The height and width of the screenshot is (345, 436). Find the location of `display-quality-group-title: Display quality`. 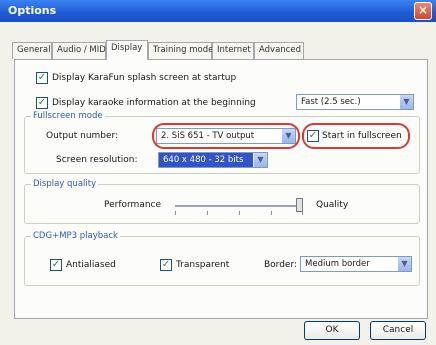

display-quality-group-title: Display quality is located at coordinates (65, 184).